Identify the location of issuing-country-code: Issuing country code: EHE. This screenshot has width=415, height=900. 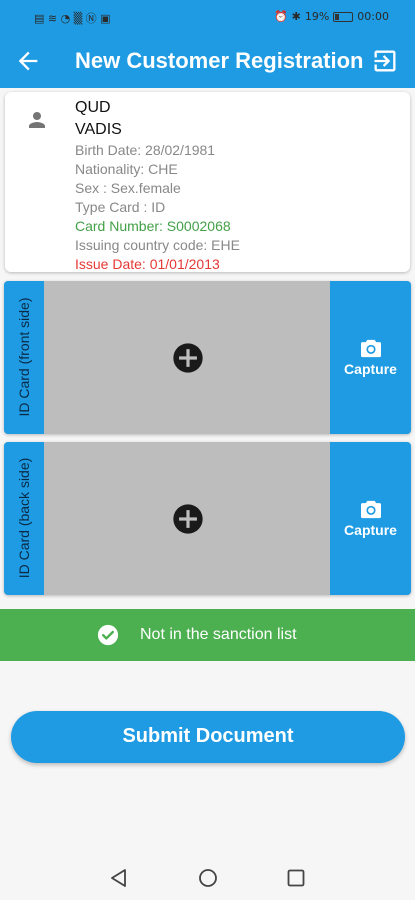
(157, 245).